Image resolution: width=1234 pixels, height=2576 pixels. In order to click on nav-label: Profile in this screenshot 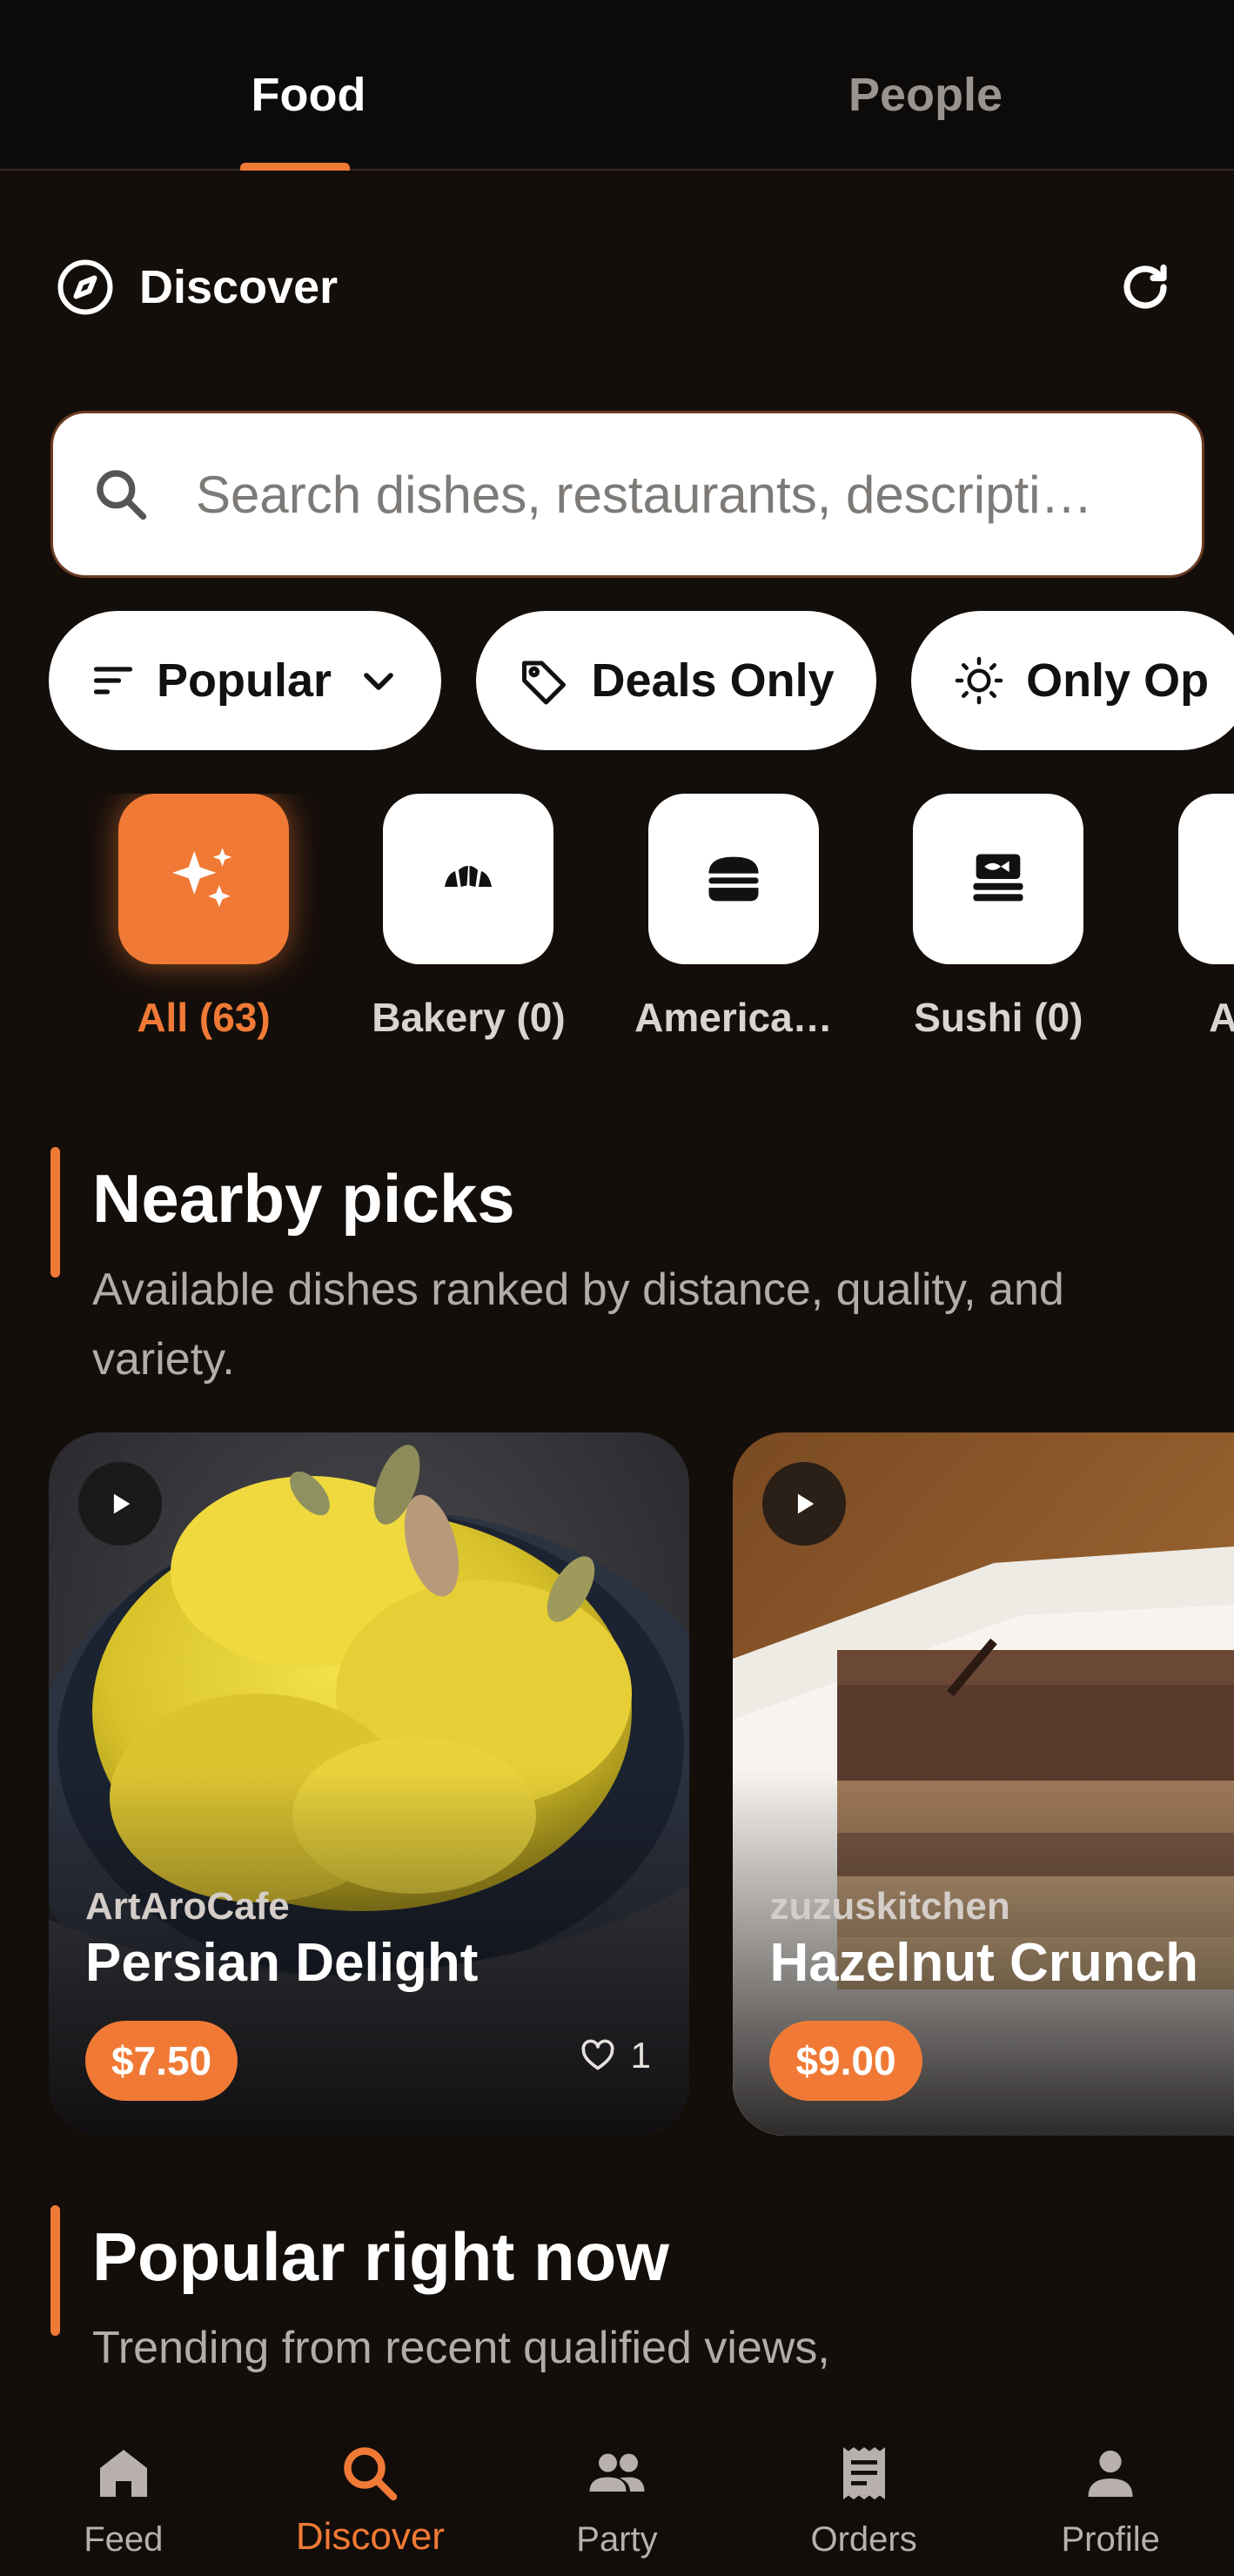, I will do `click(1110, 2539)`.